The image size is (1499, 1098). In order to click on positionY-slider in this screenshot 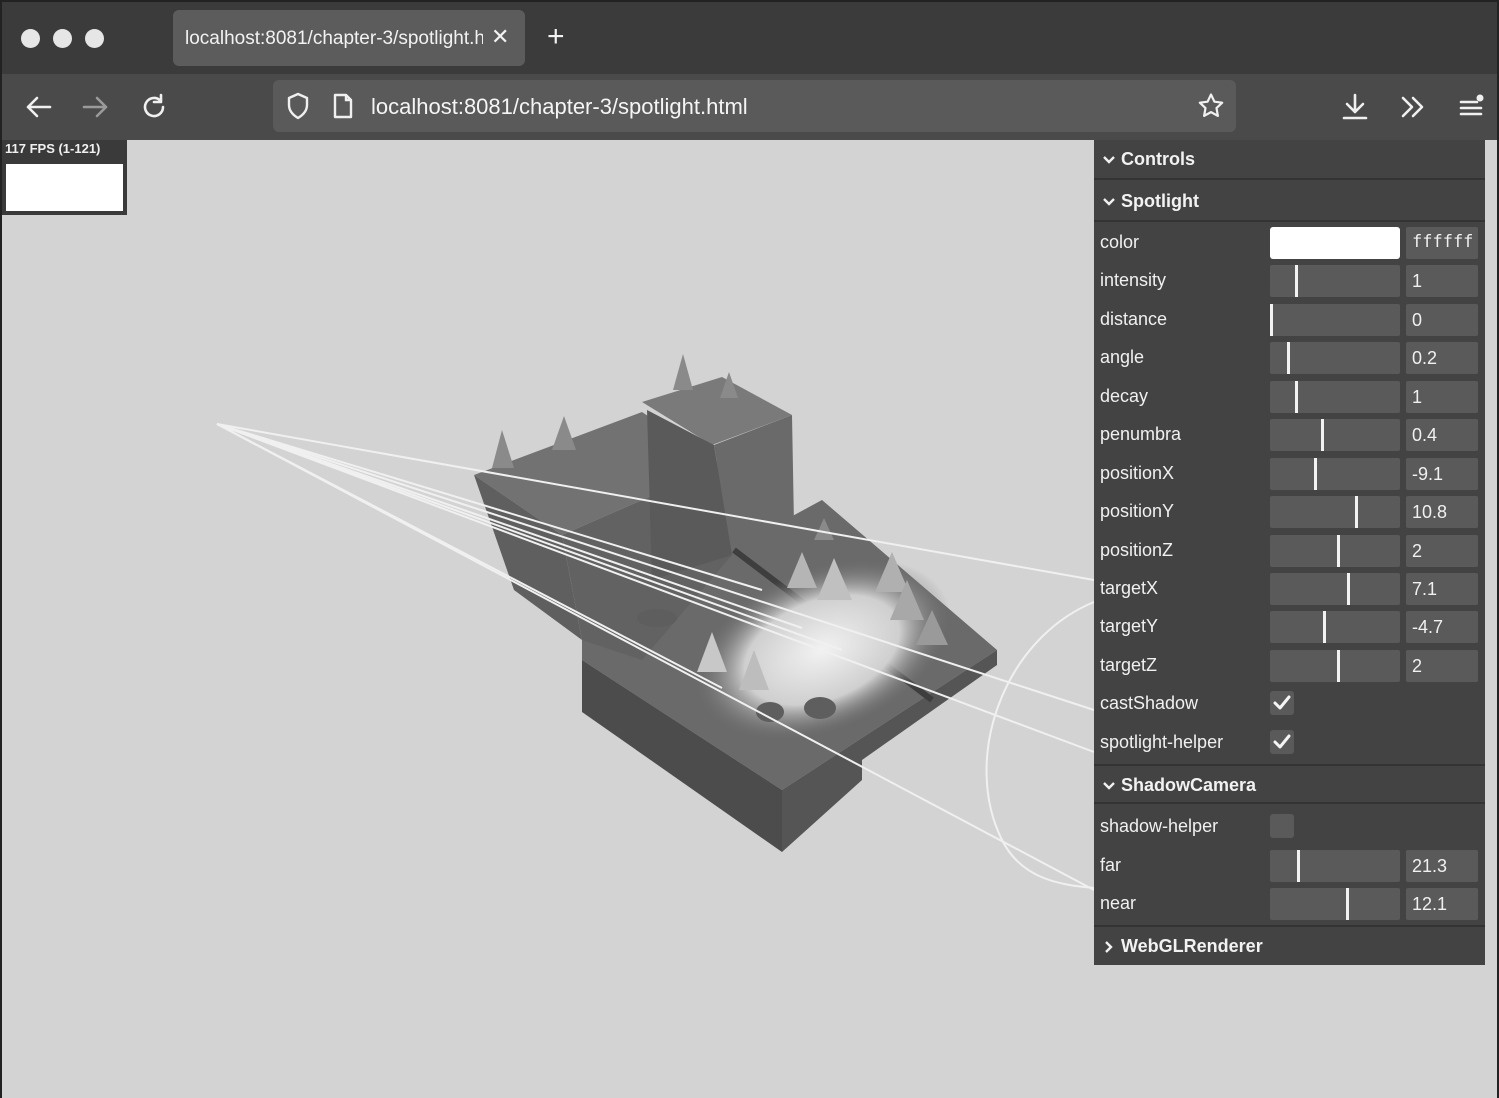, I will do `click(1335, 512)`.